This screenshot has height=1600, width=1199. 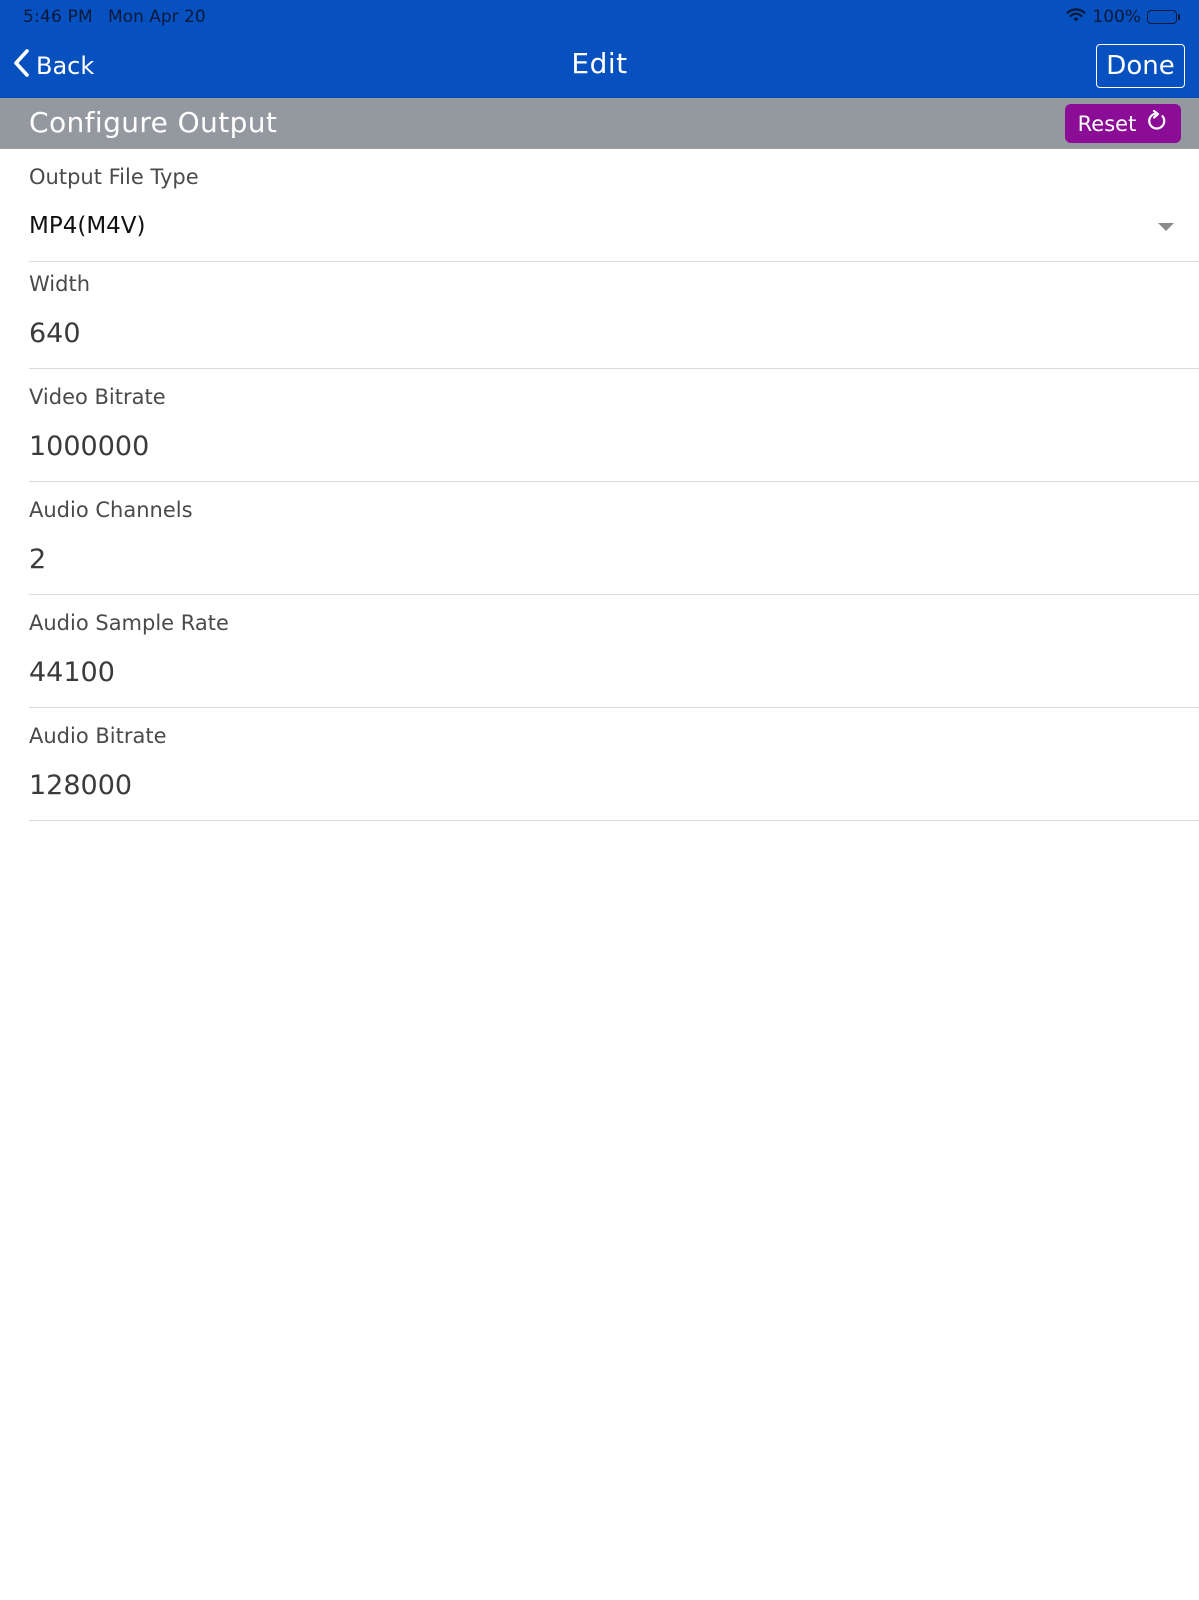 I want to click on caret-down-icon, so click(x=1166, y=227).